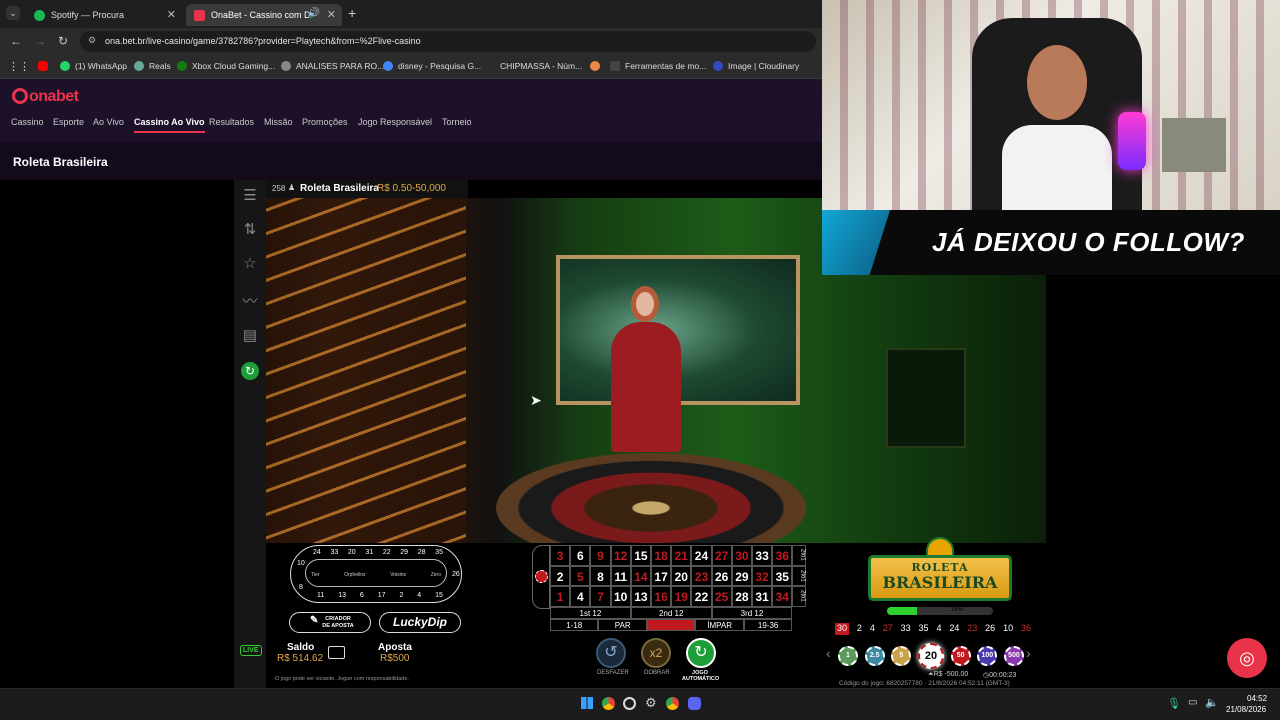 The width and height of the screenshot is (1280, 720). What do you see at coordinates (352, 13) in the screenshot?
I see `new-tab-button: +` at bounding box center [352, 13].